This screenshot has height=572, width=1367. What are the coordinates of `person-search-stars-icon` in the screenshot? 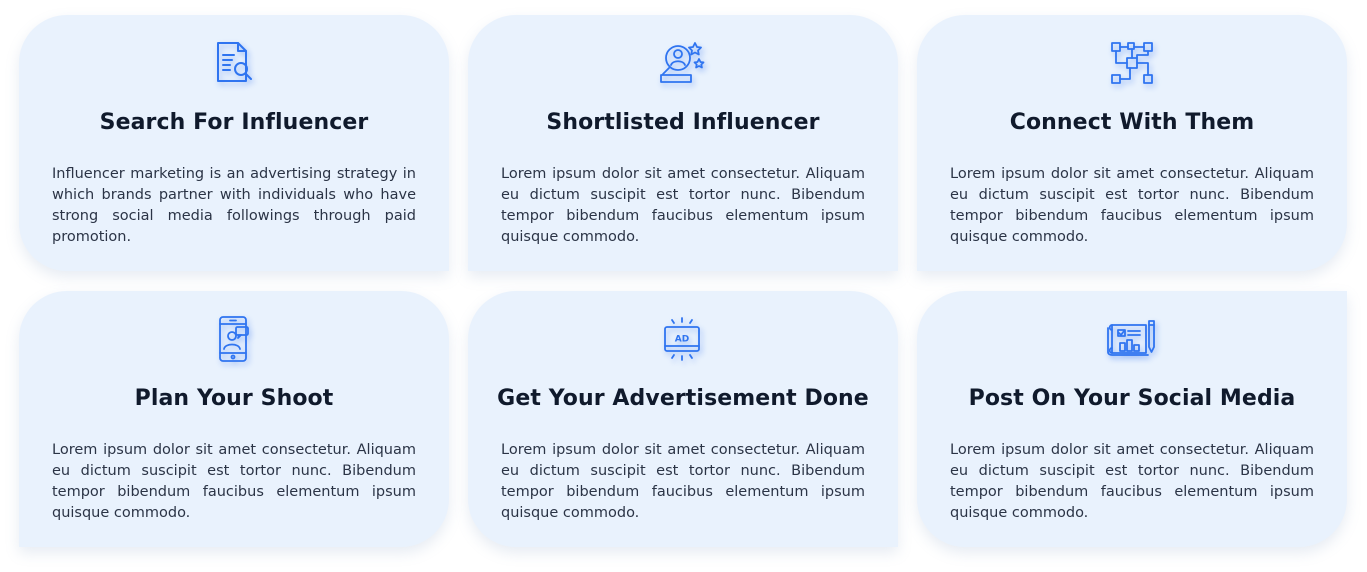 It's located at (683, 63).